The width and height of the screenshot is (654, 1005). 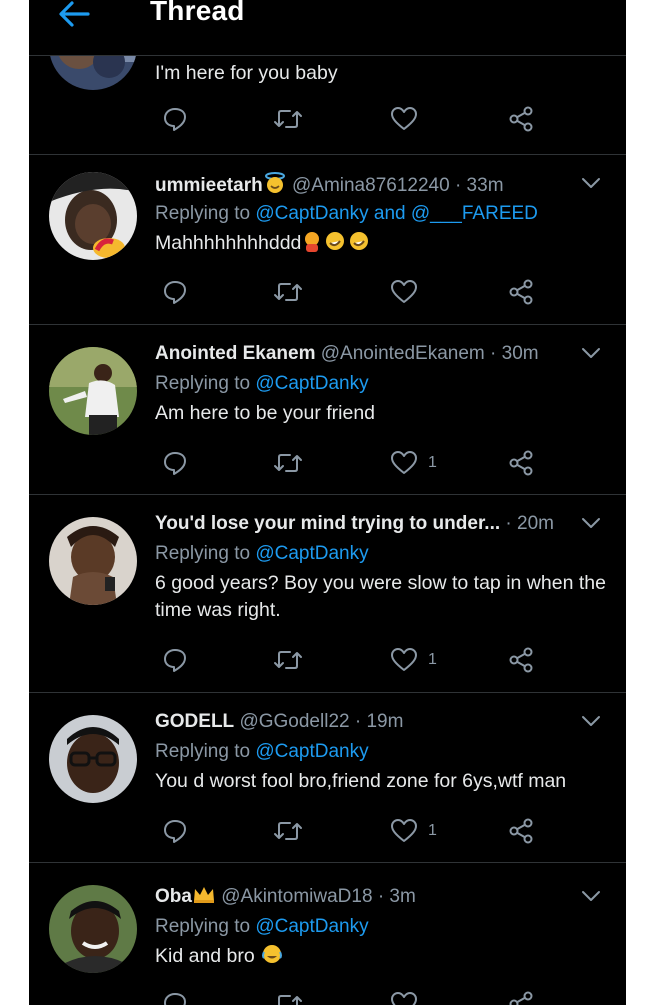 What do you see at coordinates (74, 14) in the screenshot?
I see `arrow-left-icon` at bounding box center [74, 14].